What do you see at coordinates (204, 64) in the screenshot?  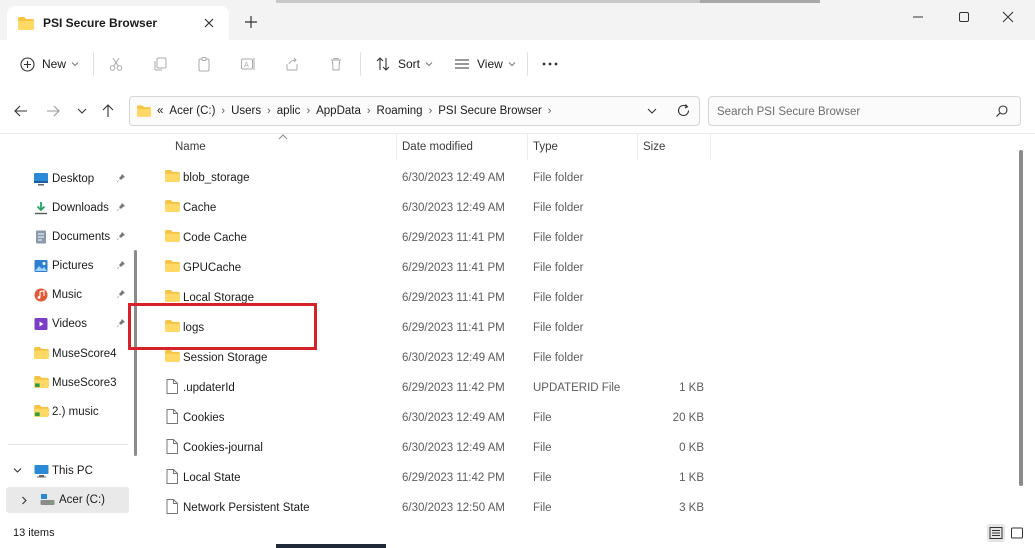 I see `paste-button` at bounding box center [204, 64].